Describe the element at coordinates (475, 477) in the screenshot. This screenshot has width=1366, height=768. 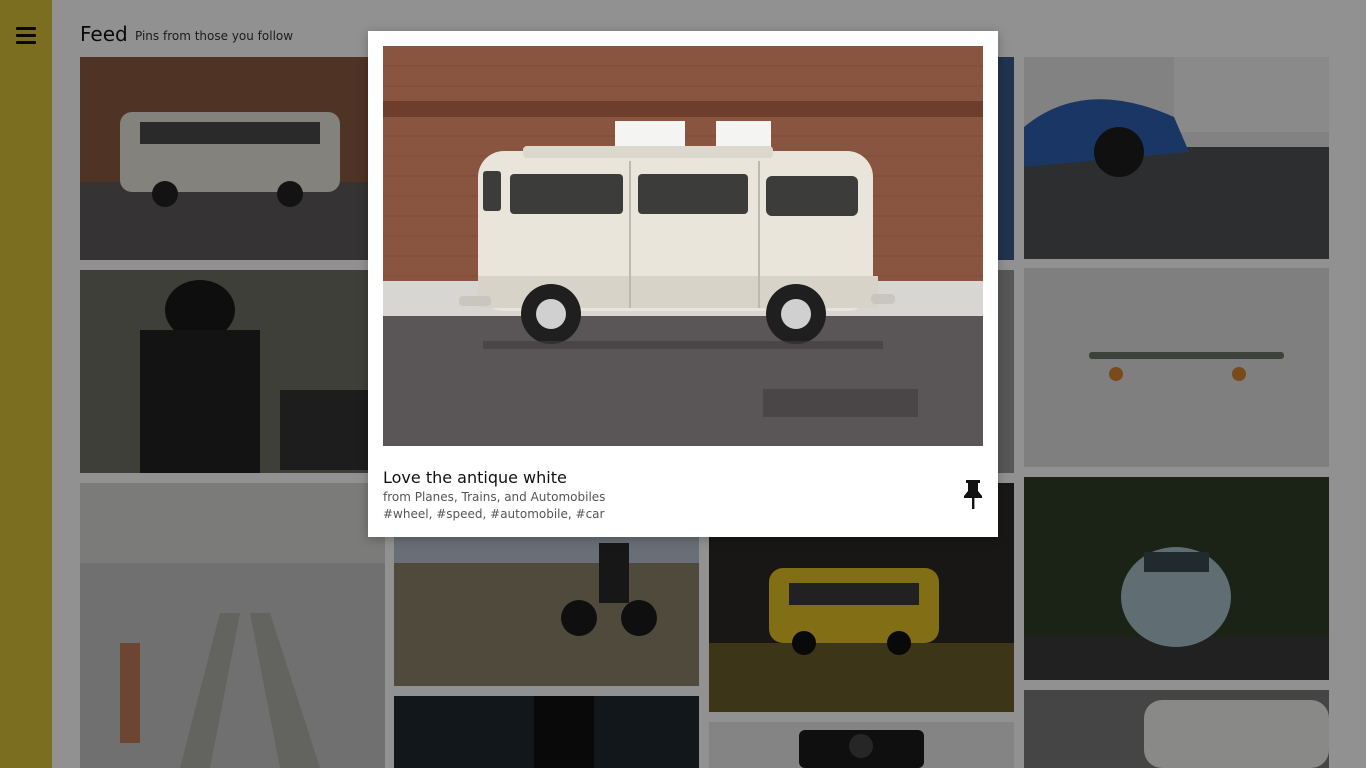
I see `pin-title: Love the antique white` at that location.